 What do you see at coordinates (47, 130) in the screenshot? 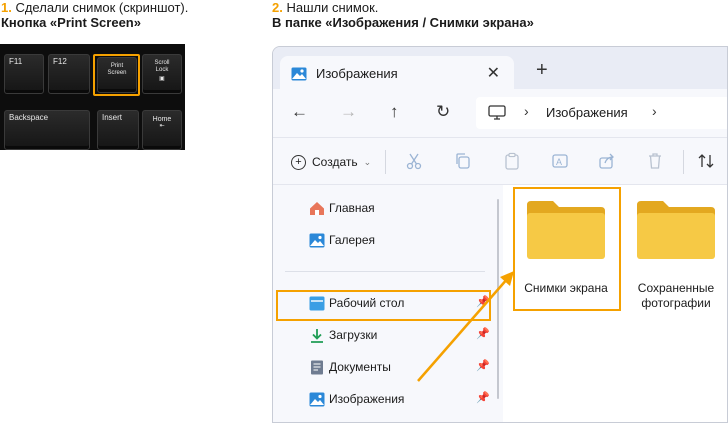
I see `key-backspace: Backspace` at bounding box center [47, 130].